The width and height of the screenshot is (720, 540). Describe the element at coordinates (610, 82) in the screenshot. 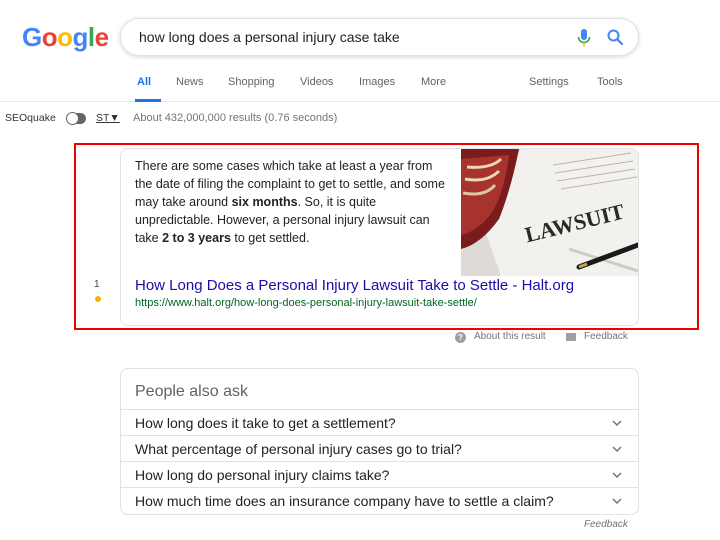

I see `tab-tools: Tools` at that location.